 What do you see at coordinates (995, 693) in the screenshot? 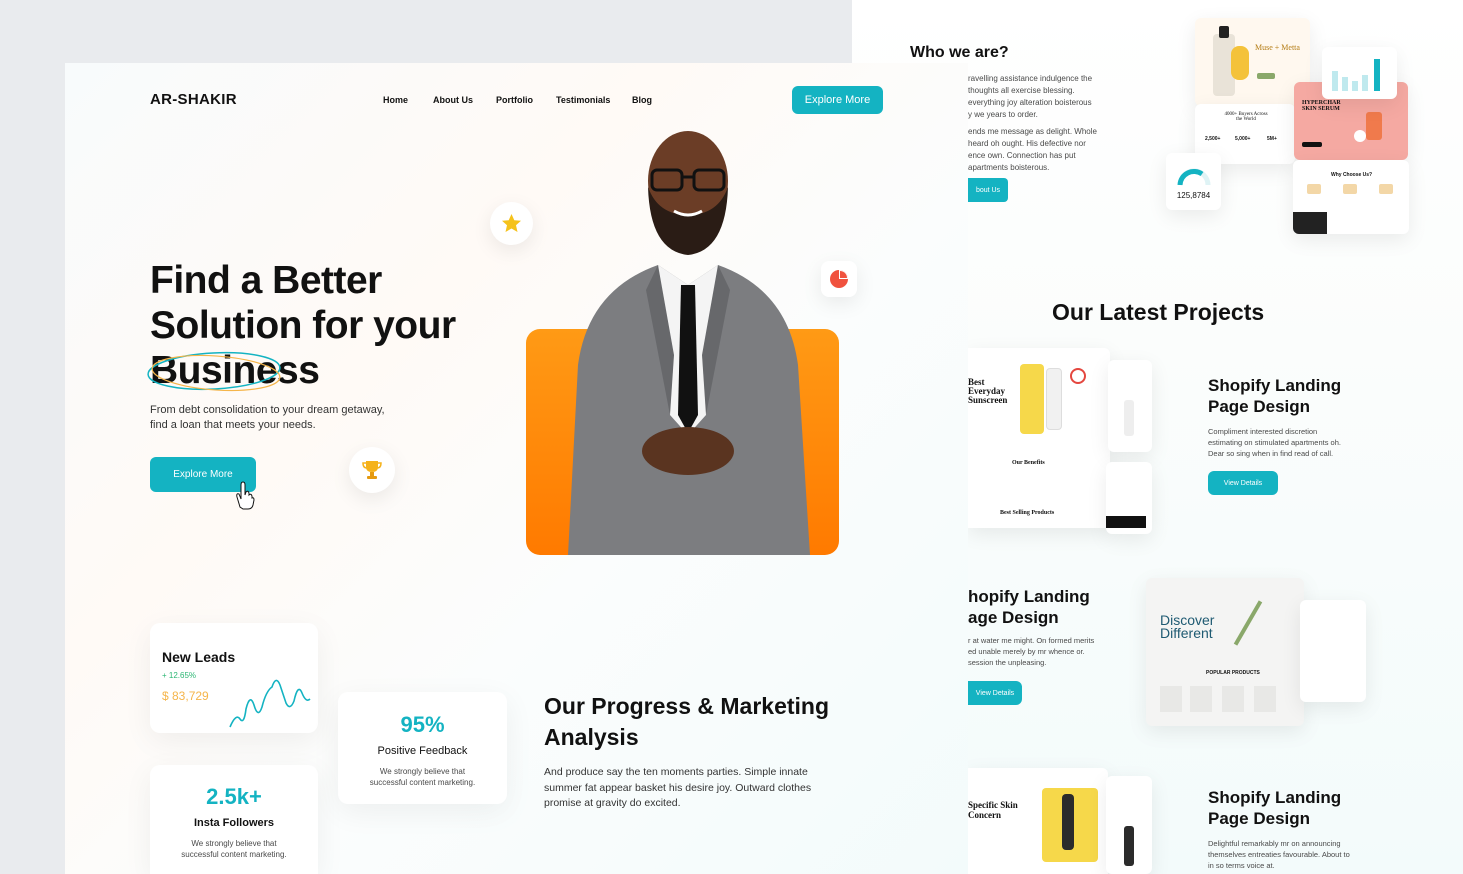
I see `project-2-view-details-button: View Details` at bounding box center [995, 693].